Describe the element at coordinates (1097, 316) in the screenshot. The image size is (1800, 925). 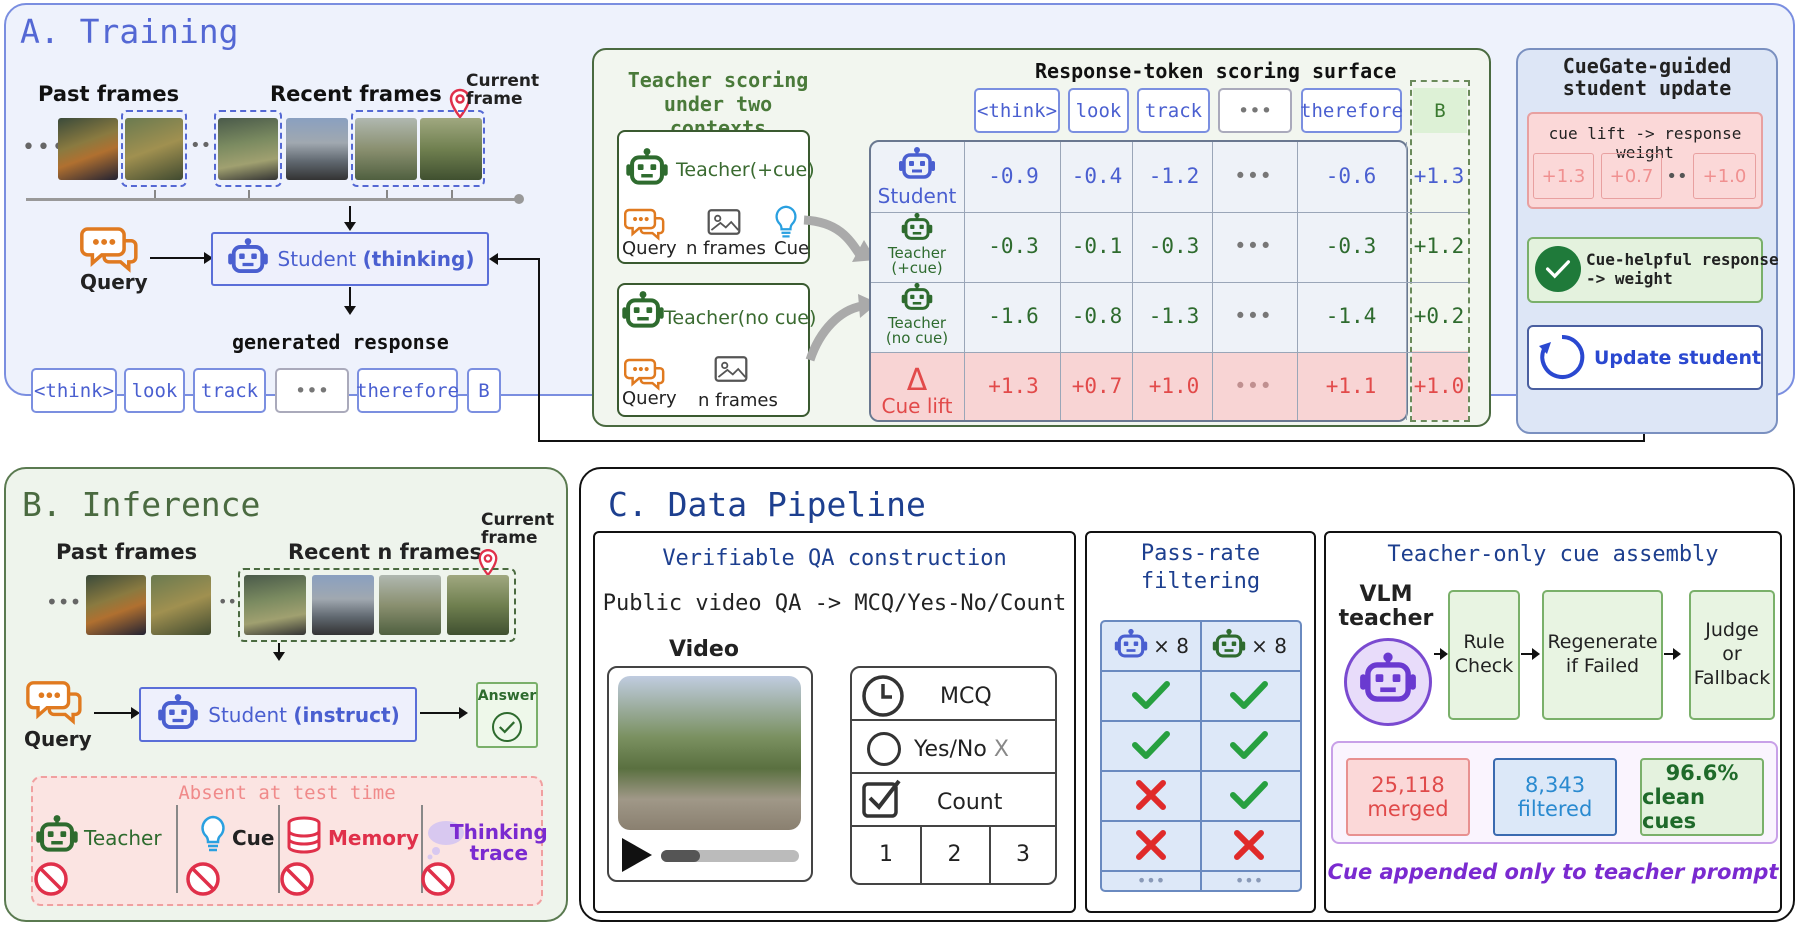
I see `score-cell: -0.8` at that location.